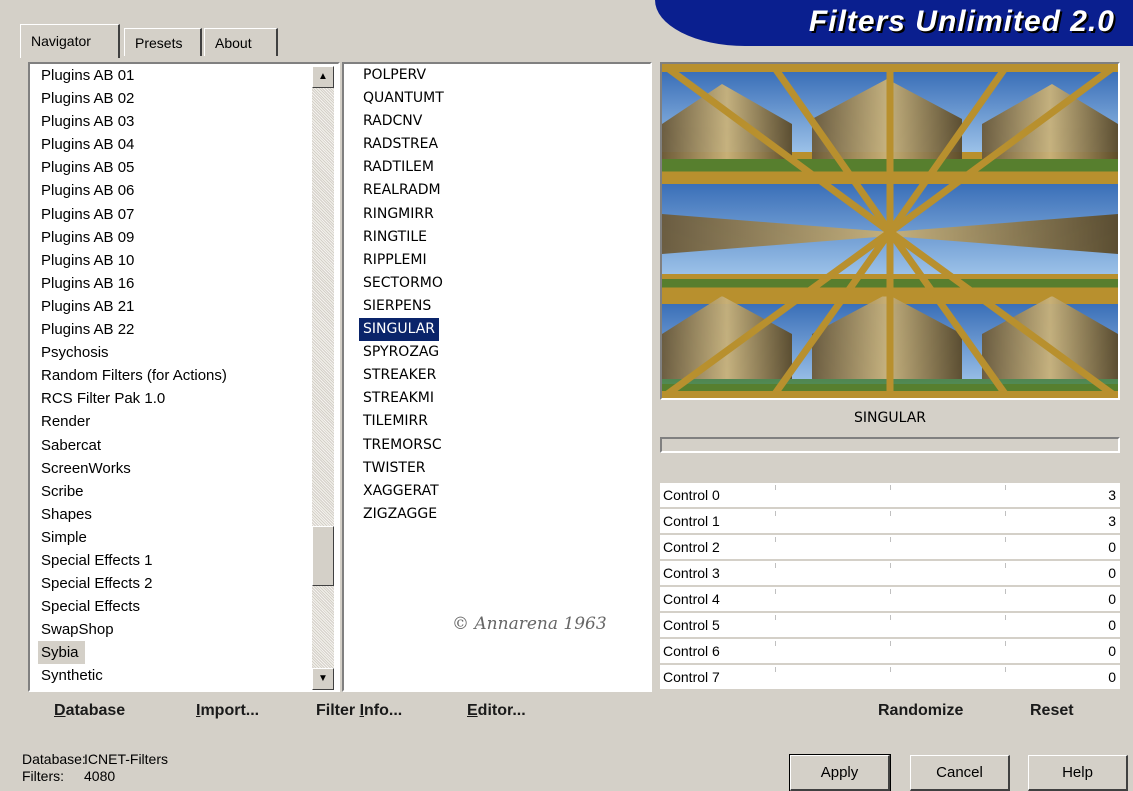 The image size is (1133, 791). What do you see at coordinates (890, 496) in the screenshot?
I see `control-slider: Control 0 3` at bounding box center [890, 496].